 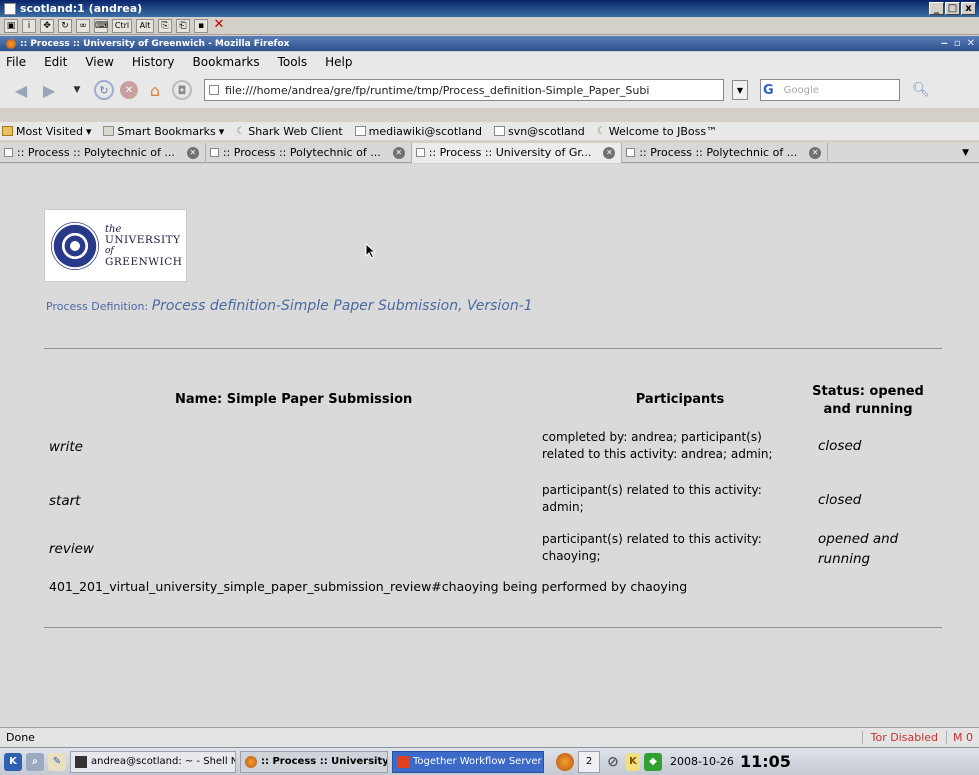 What do you see at coordinates (653, 761) in the screenshot?
I see `update-icon: ◆` at bounding box center [653, 761].